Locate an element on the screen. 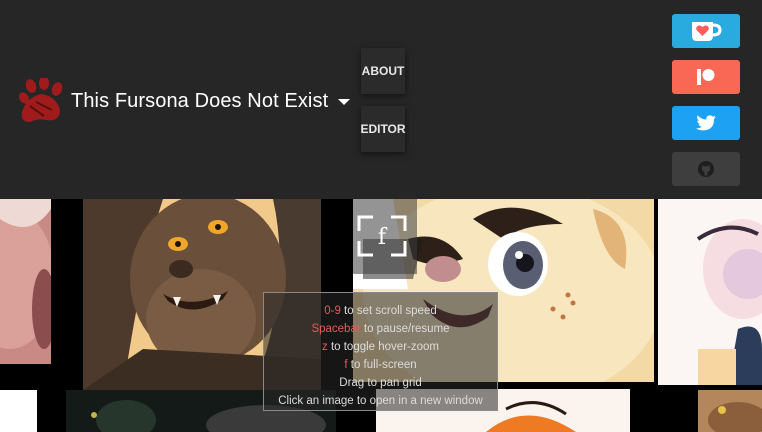 The image size is (762, 432). help-key: Spacebar is located at coordinates (336, 329).